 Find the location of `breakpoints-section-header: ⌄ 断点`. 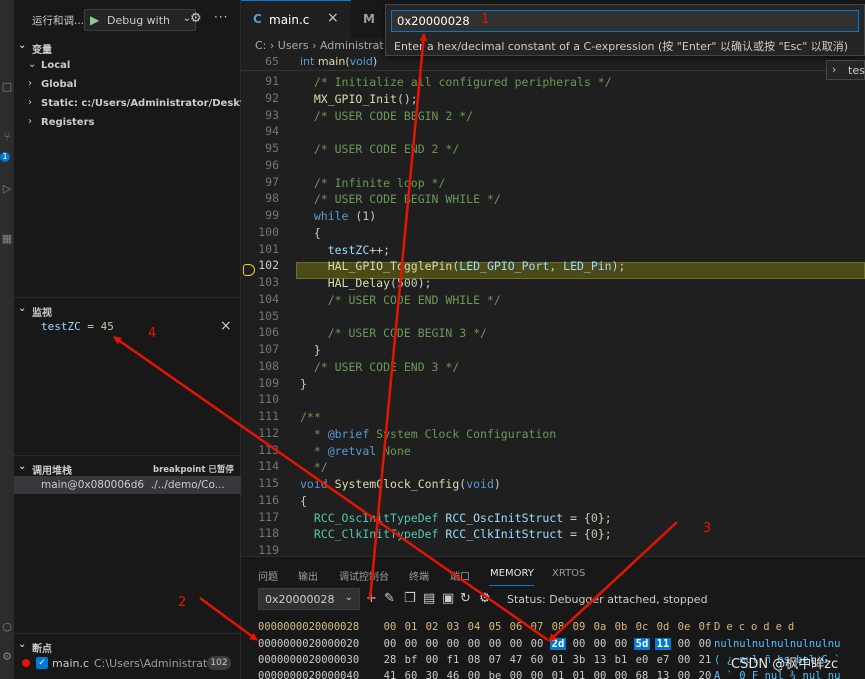

breakpoints-section-header: ⌄ 断点 is located at coordinates (127, 646).